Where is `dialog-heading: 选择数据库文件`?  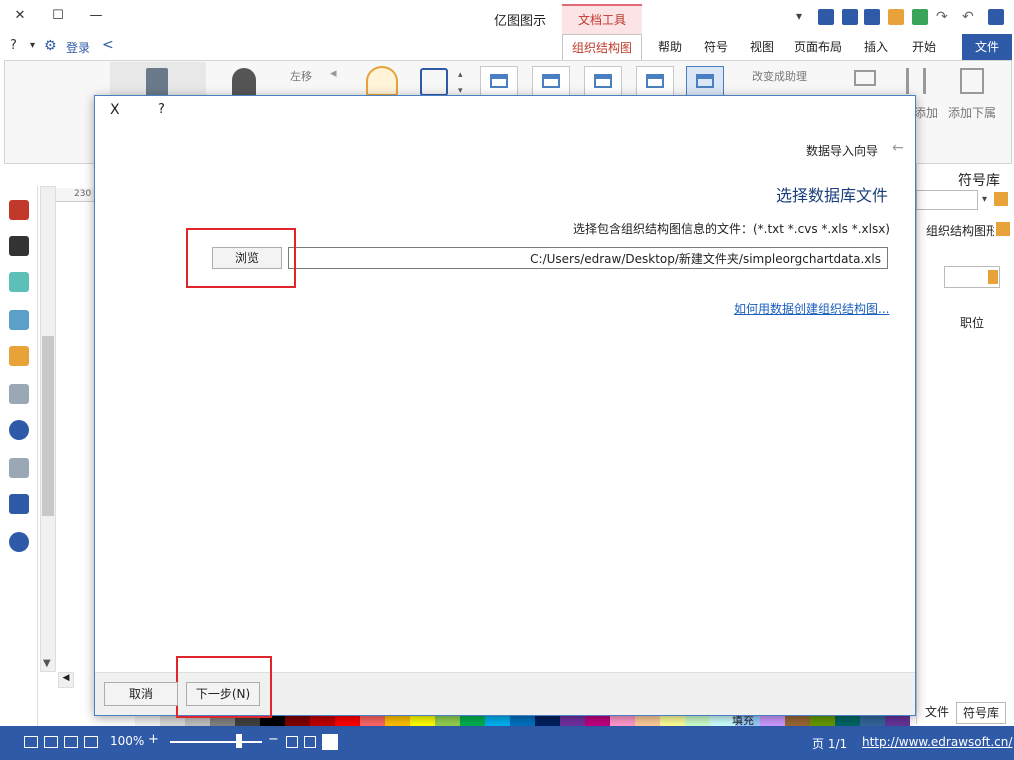 dialog-heading: 选择数据库文件 is located at coordinates (832, 195).